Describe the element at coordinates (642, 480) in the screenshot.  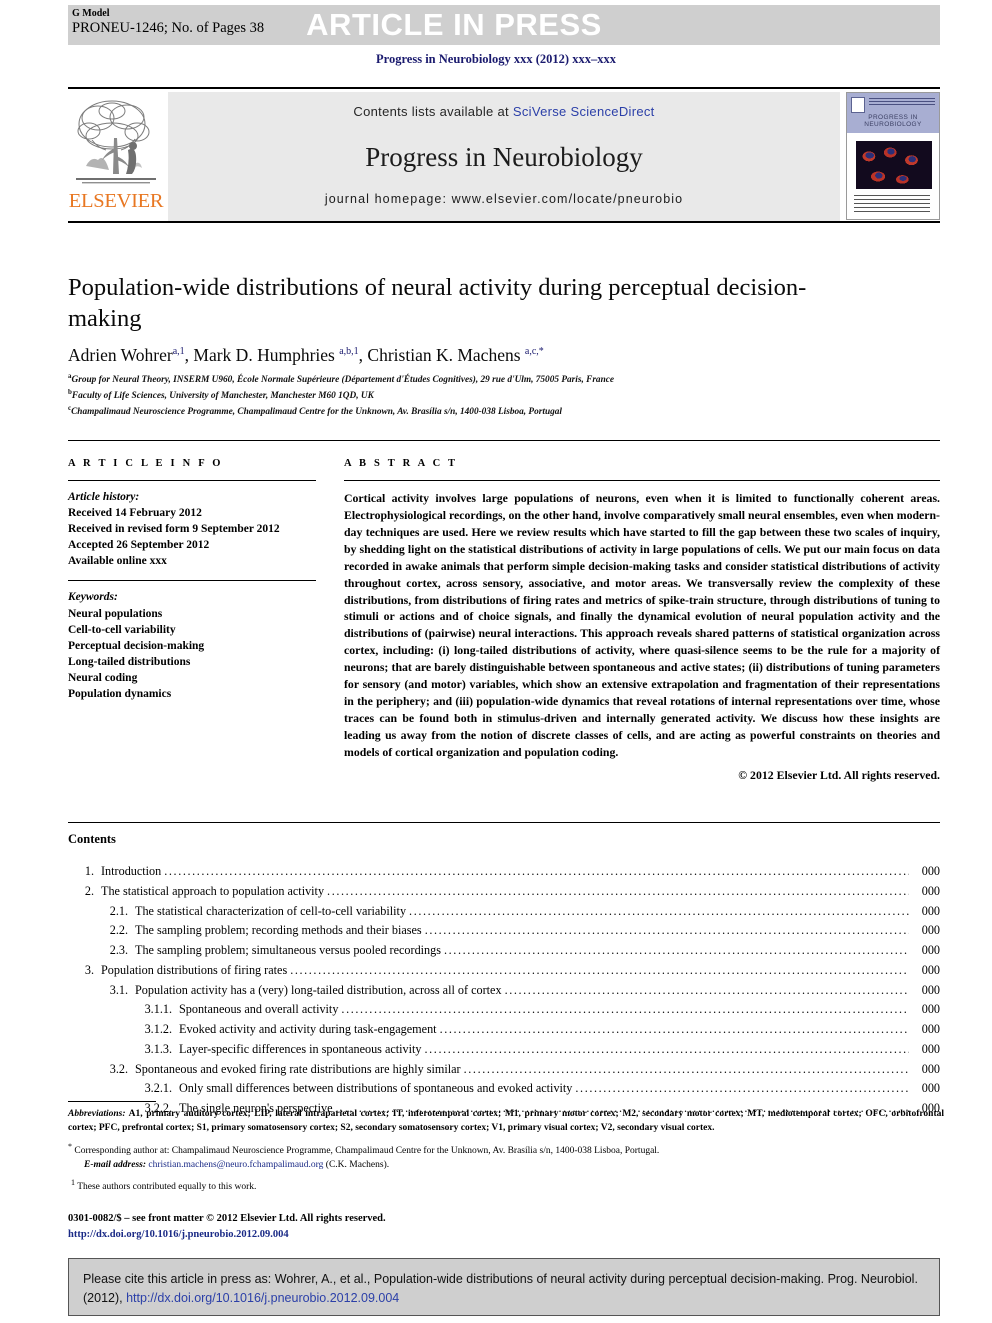
I see `abstract-rule` at that location.